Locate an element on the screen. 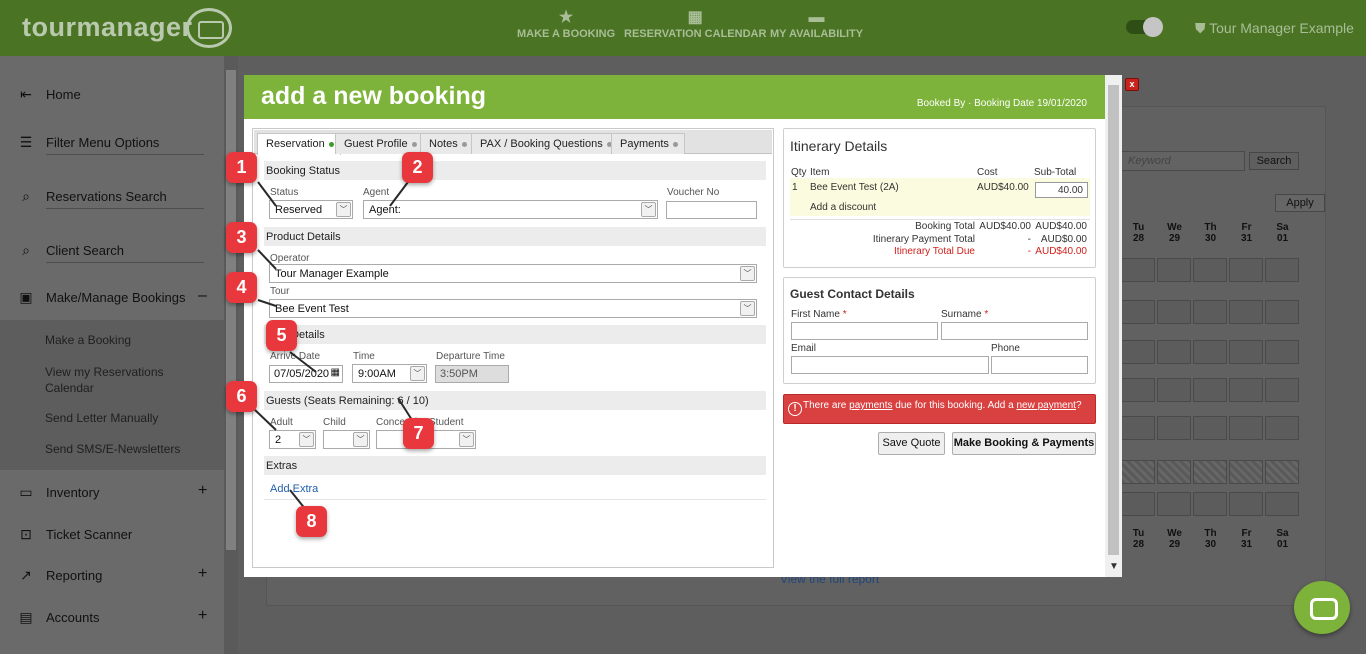 This screenshot has width=1366, height=654. scan-icon: ⊡ is located at coordinates (26, 534).